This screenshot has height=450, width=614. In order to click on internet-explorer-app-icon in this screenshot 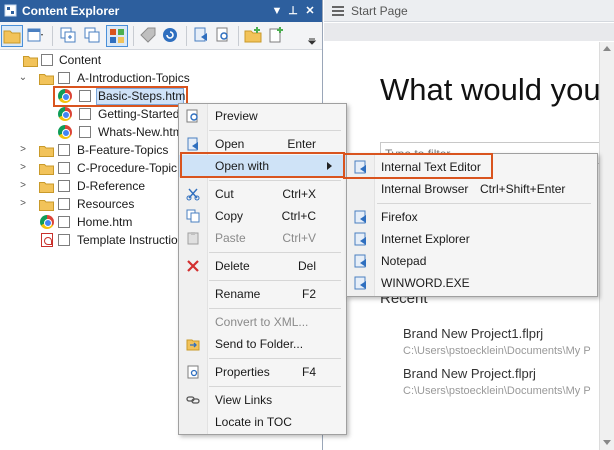, I will do `click(360, 239)`.